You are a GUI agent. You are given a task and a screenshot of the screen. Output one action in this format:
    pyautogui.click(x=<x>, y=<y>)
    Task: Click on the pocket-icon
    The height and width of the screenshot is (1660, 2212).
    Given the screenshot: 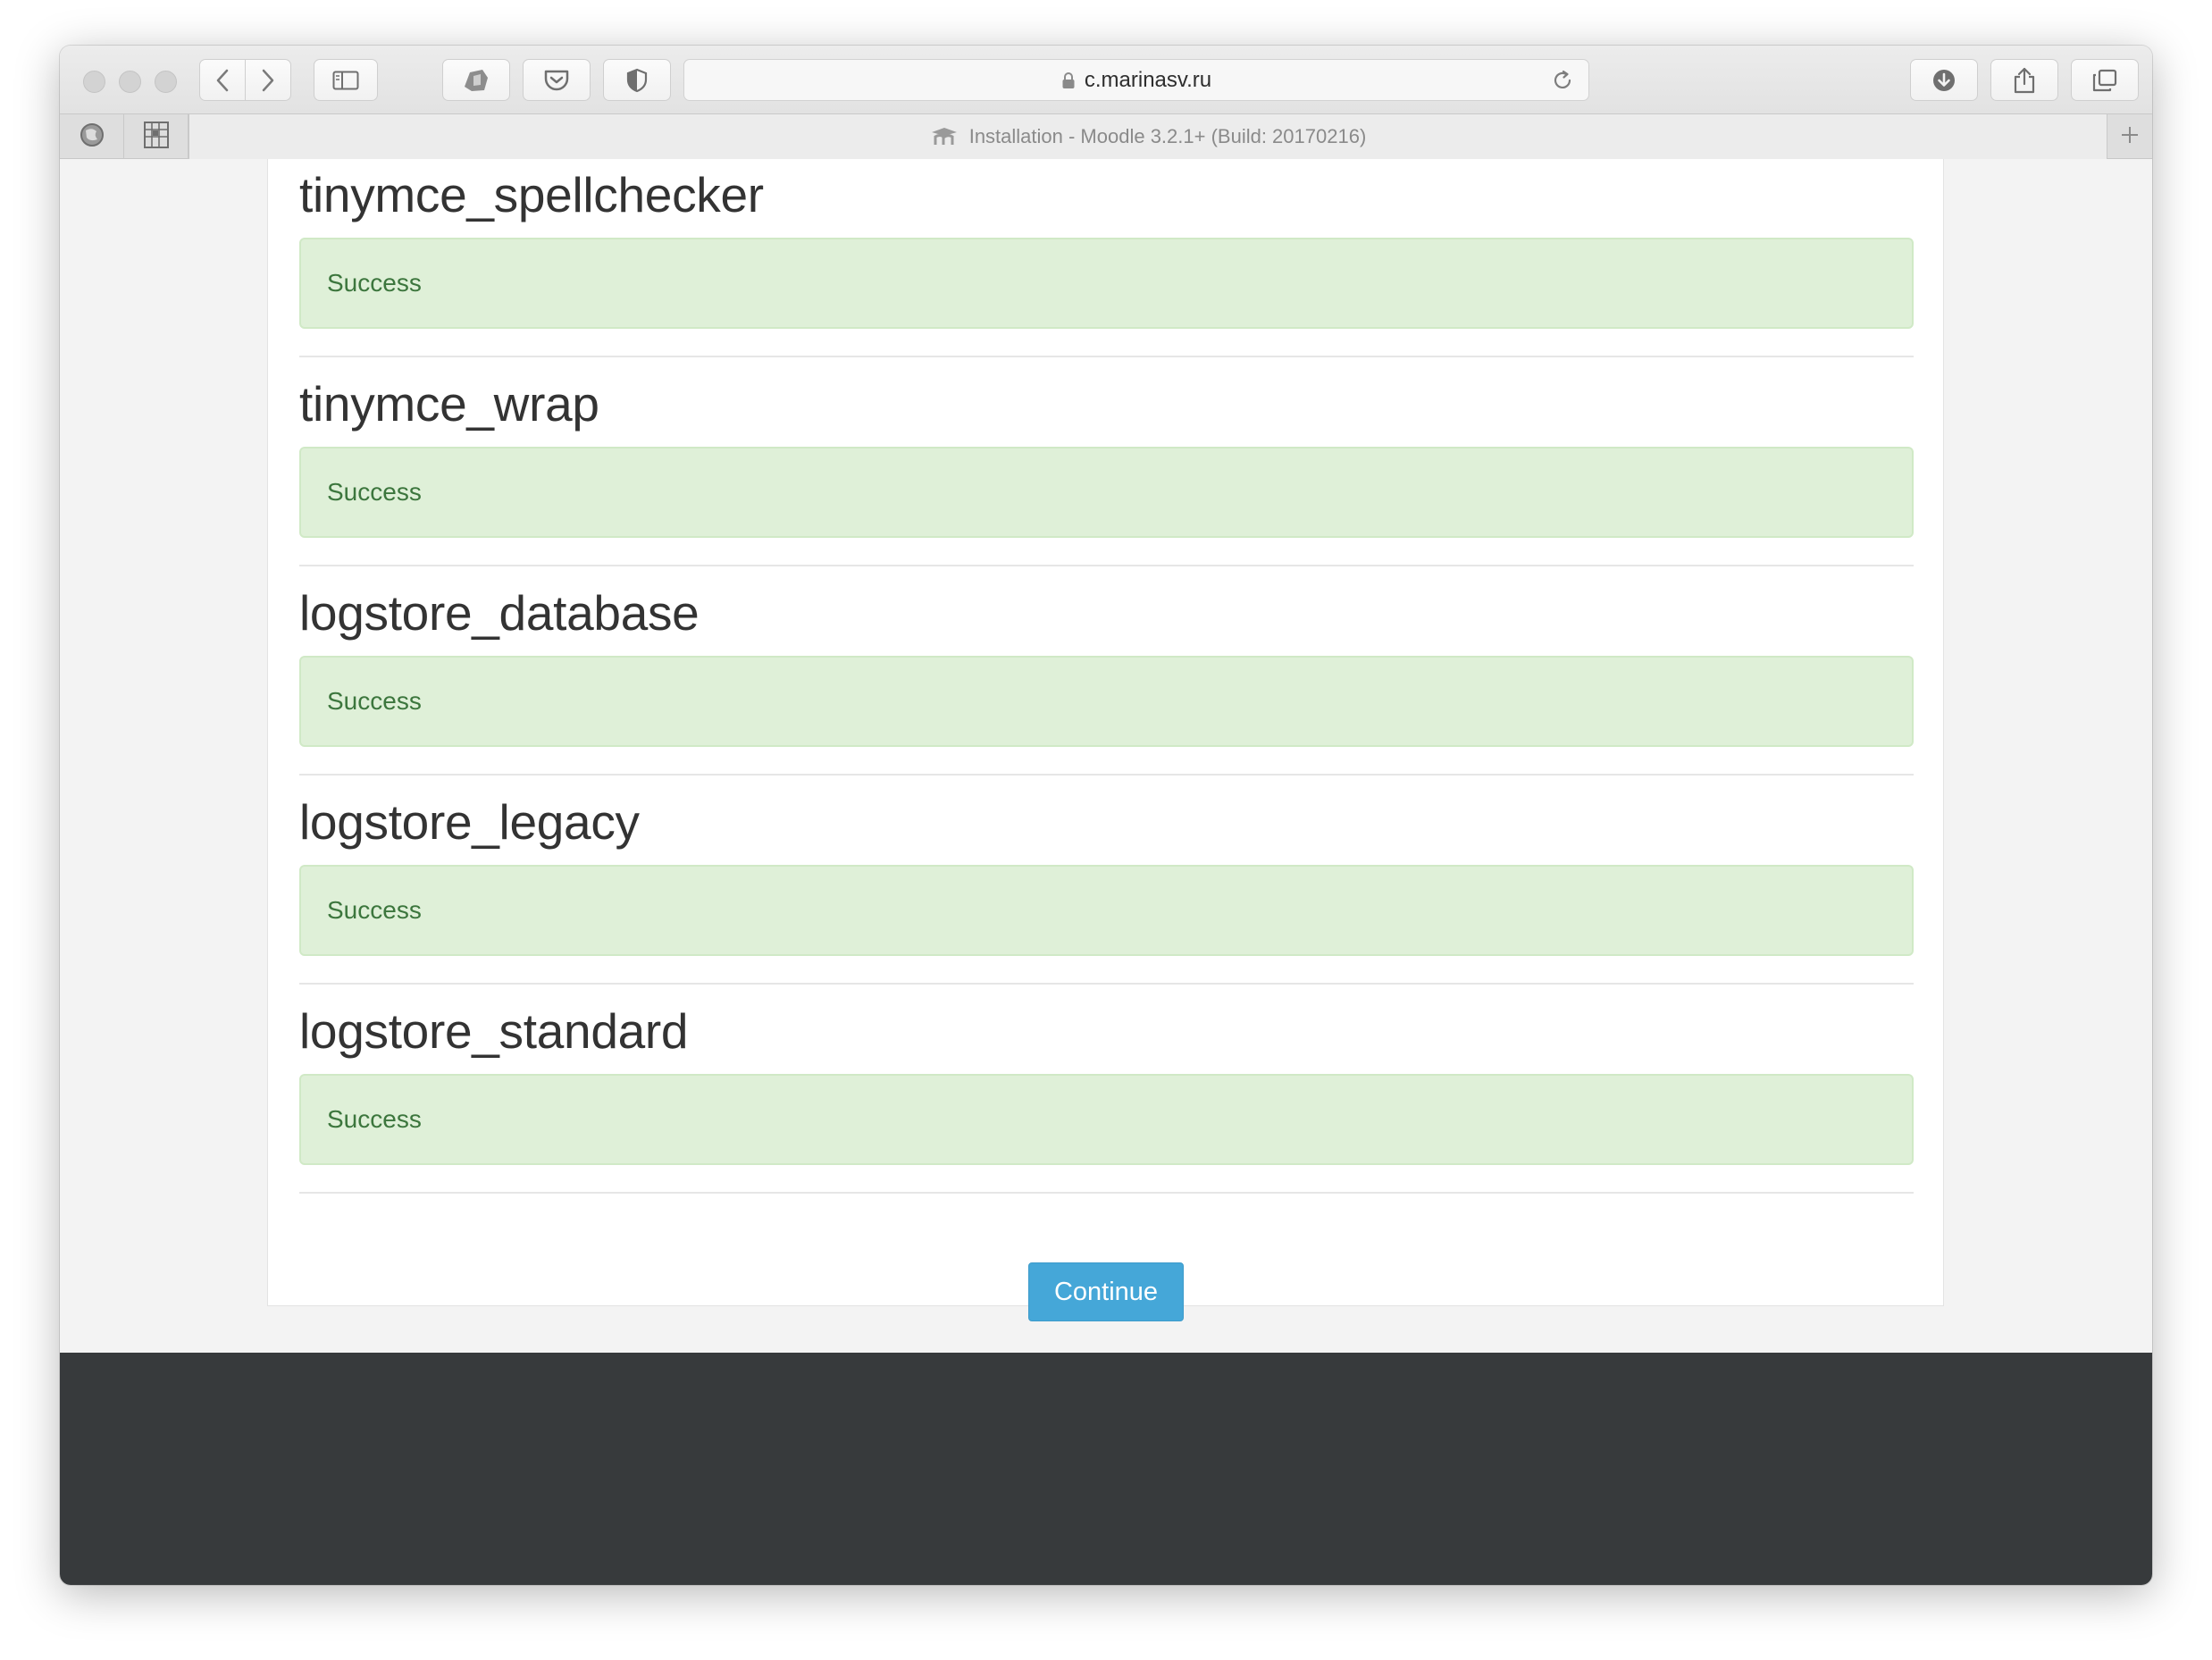 What is the action you would take?
    pyautogui.click(x=556, y=80)
    